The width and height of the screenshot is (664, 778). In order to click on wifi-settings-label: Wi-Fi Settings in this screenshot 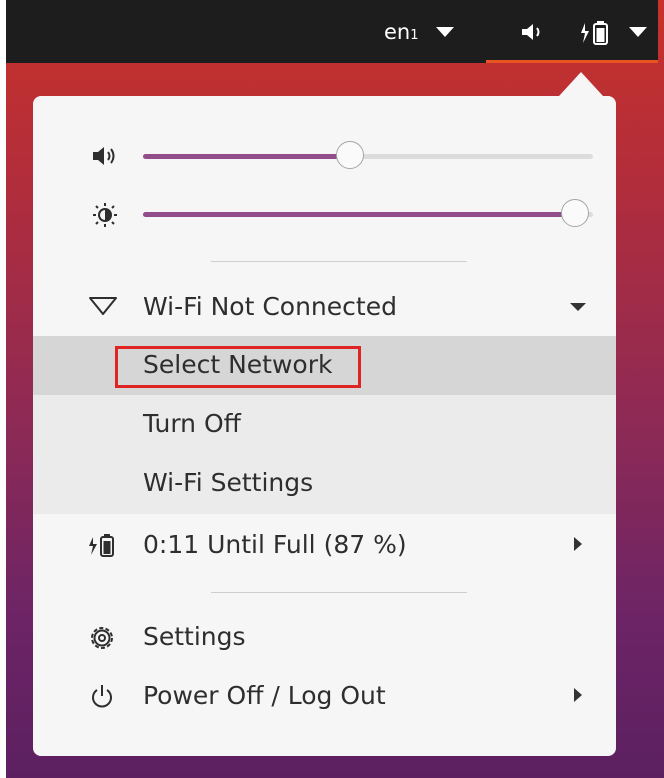, I will do `click(228, 482)`.